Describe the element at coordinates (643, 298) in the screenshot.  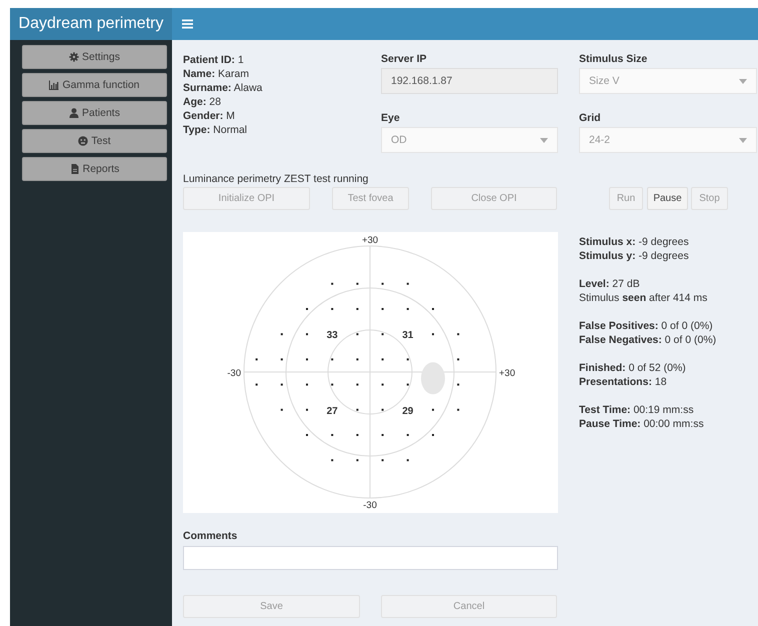
I see `stat-line: Stimulus seen after 414 ms` at that location.